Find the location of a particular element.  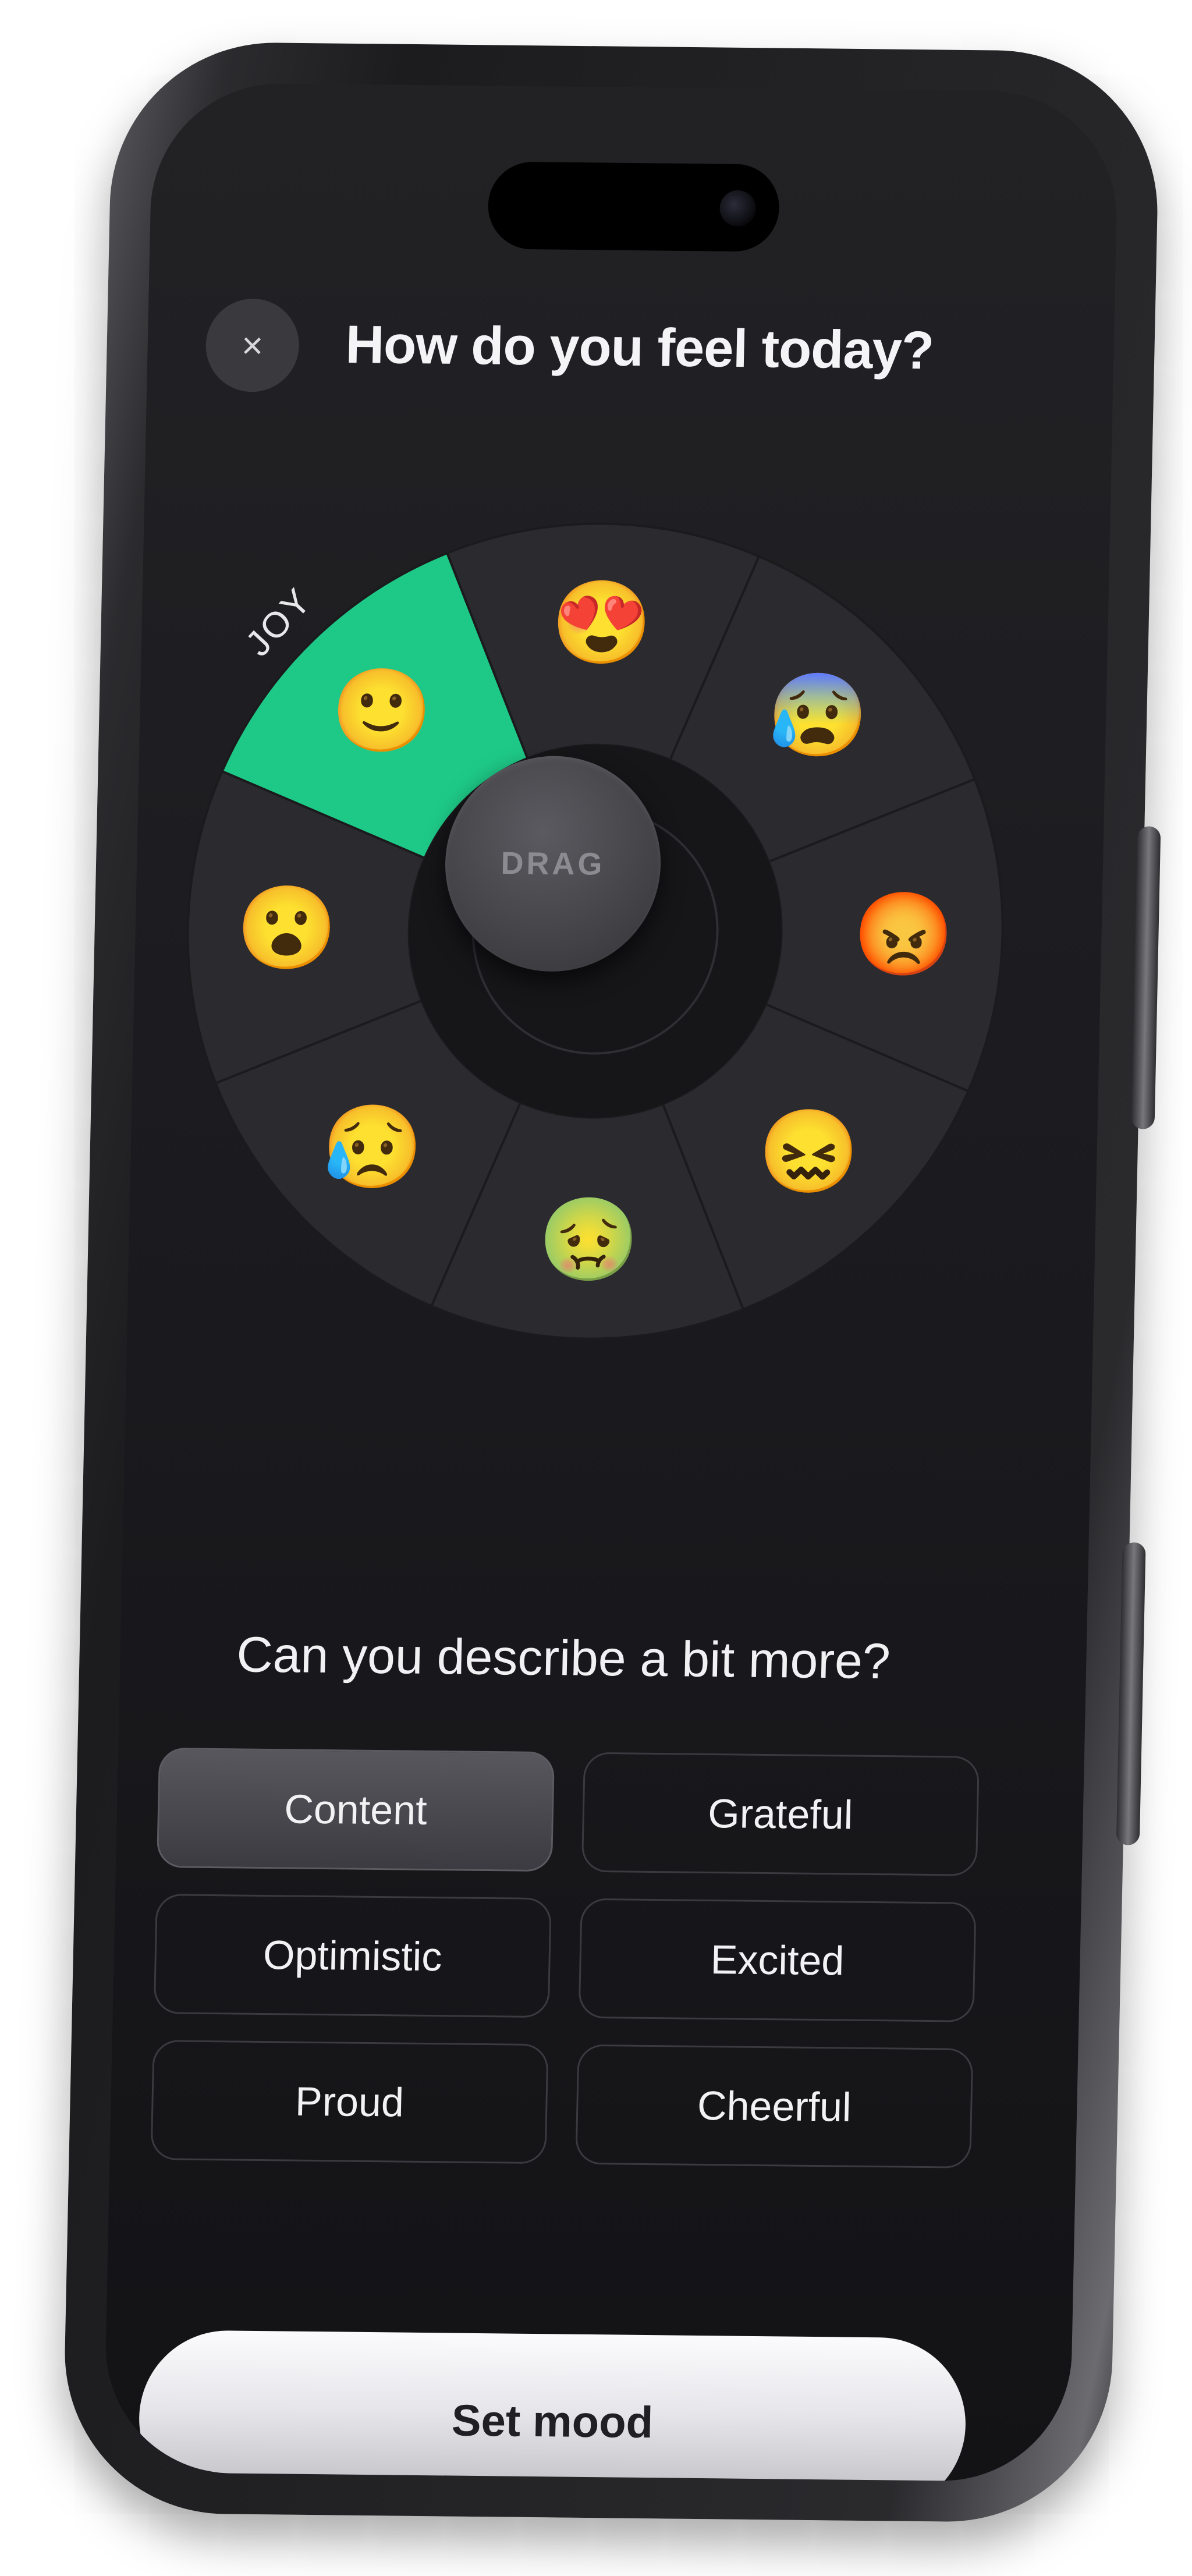

option-content: Content is located at coordinates (355, 1810).